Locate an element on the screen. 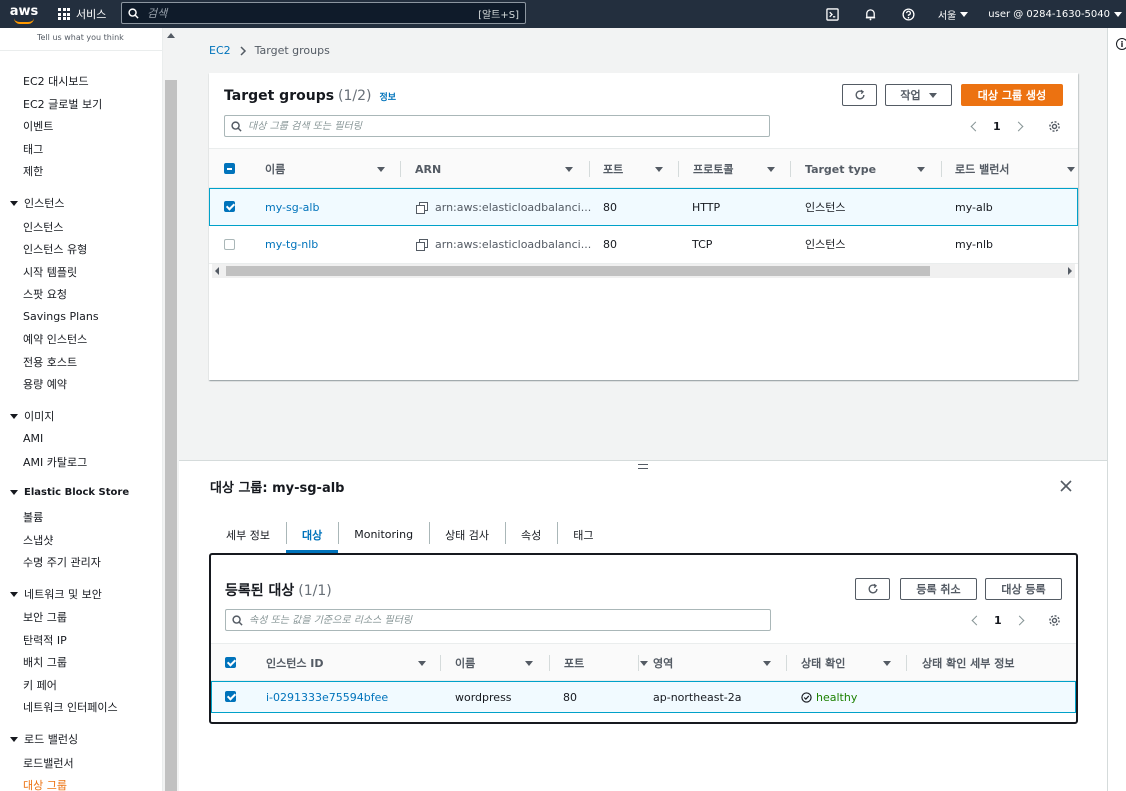 The width and height of the screenshot is (1126, 791). notifications-button is located at coordinates (871, 14).